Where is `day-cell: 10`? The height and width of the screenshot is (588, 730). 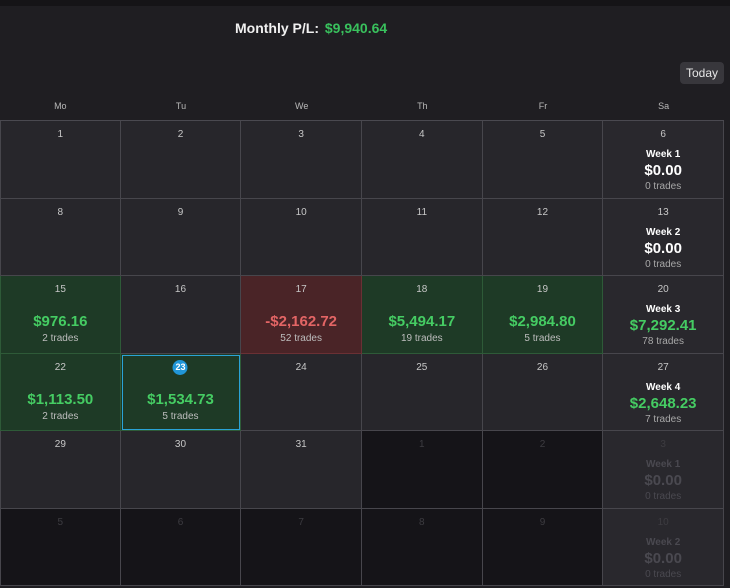 day-cell: 10 is located at coordinates (301, 237).